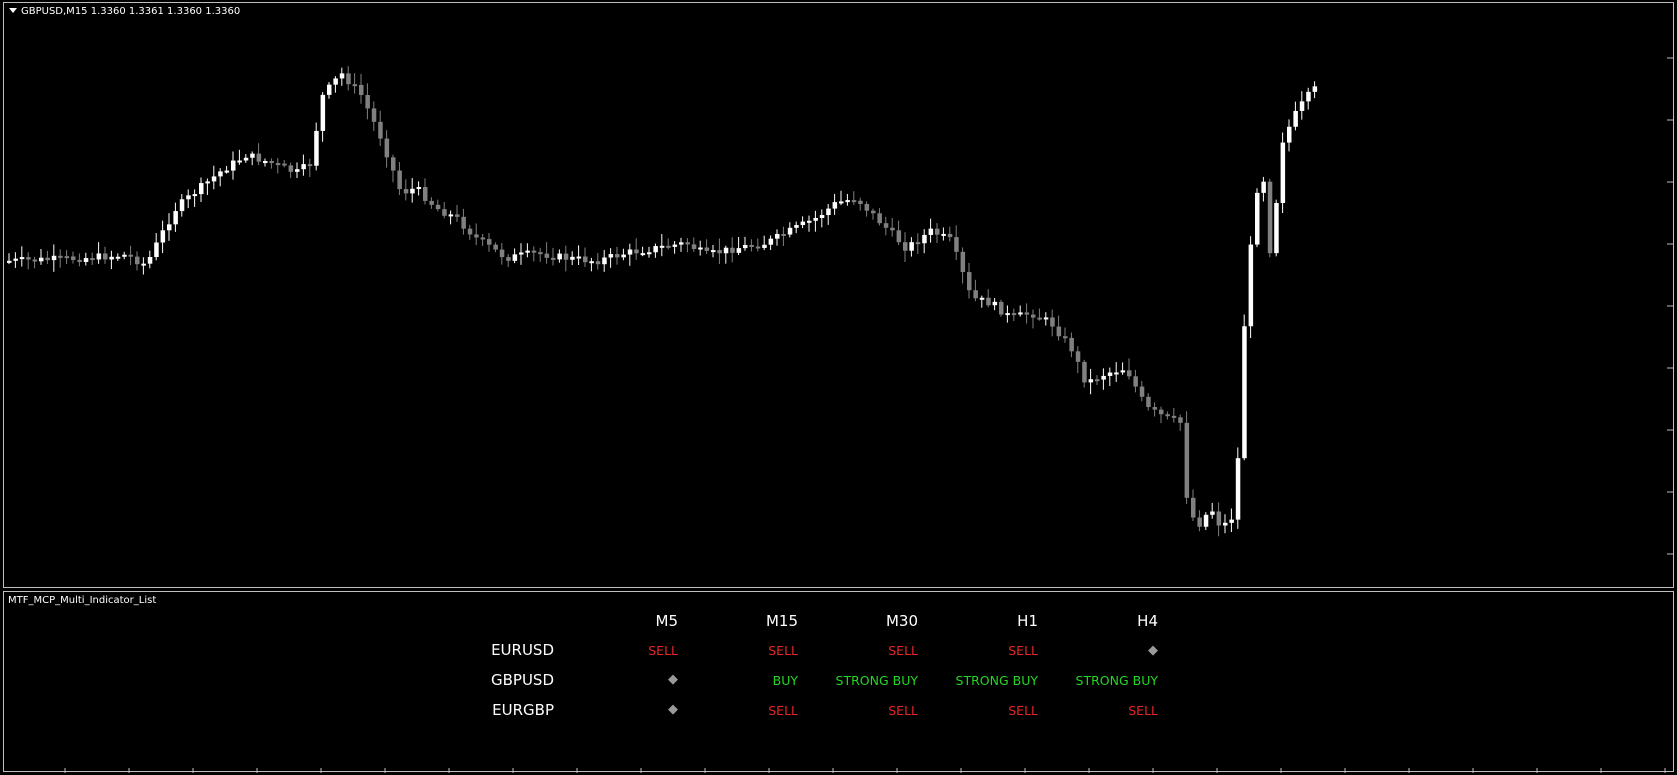  Describe the element at coordinates (13, 10) in the screenshot. I see `dropdown-triangle-icon` at that location.